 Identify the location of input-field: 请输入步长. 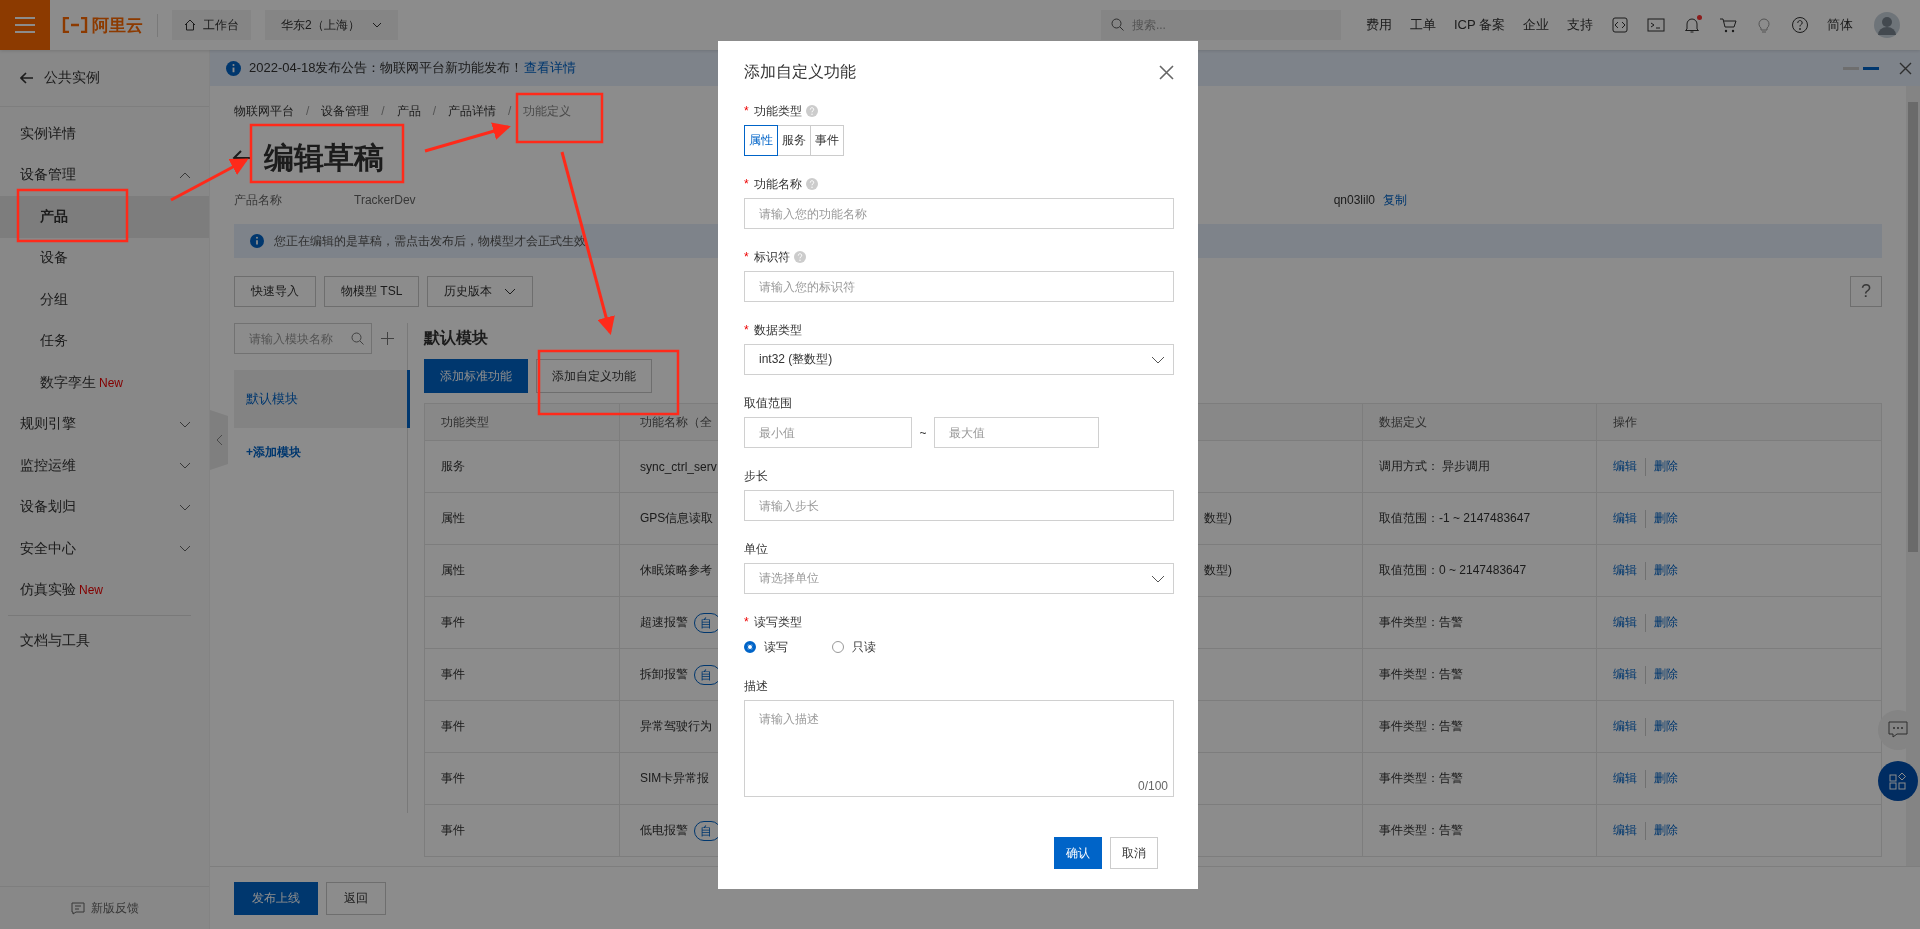
(959, 505).